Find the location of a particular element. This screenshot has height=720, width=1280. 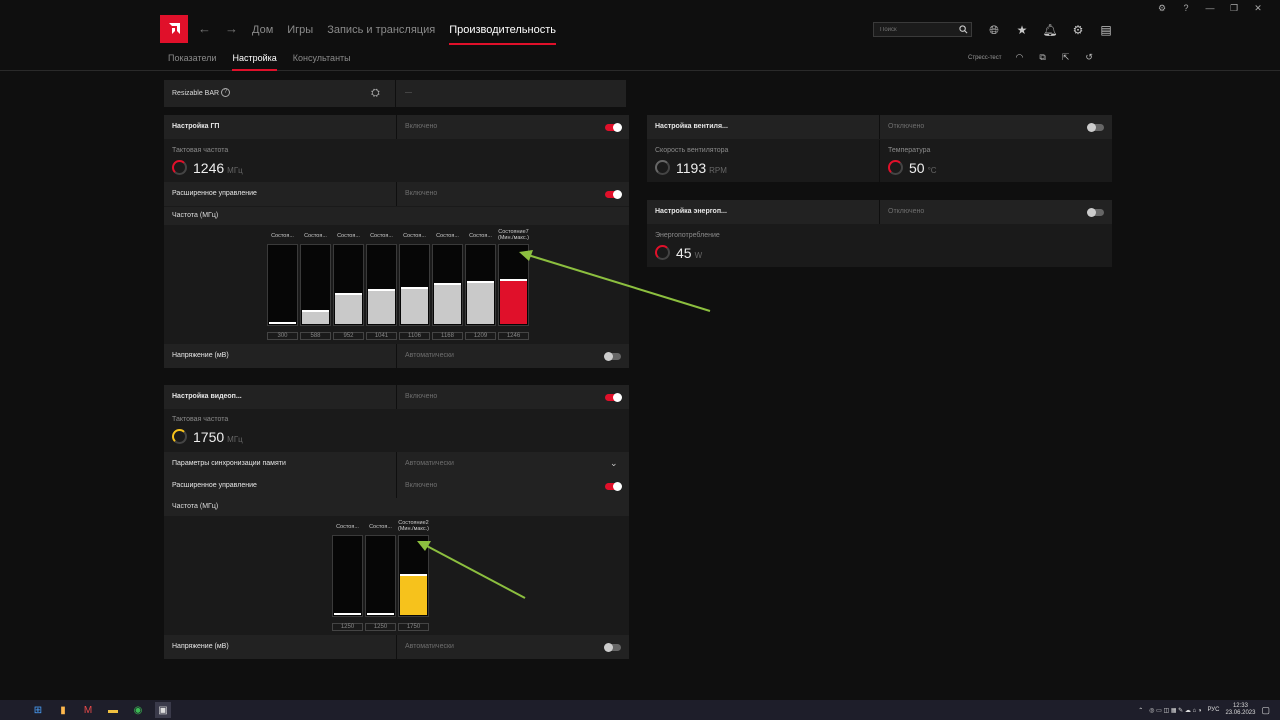

nav-record-stream: Запись и трансляция is located at coordinates (381, 30).